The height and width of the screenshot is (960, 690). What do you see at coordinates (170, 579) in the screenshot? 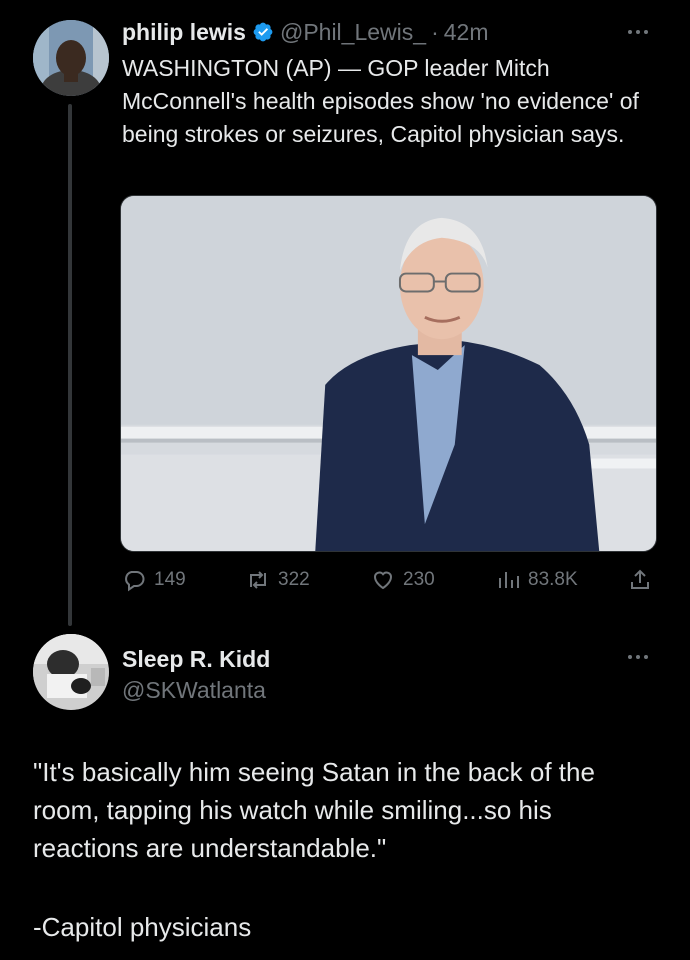
I see `reply-count: 149` at bounding box center [170, 579].